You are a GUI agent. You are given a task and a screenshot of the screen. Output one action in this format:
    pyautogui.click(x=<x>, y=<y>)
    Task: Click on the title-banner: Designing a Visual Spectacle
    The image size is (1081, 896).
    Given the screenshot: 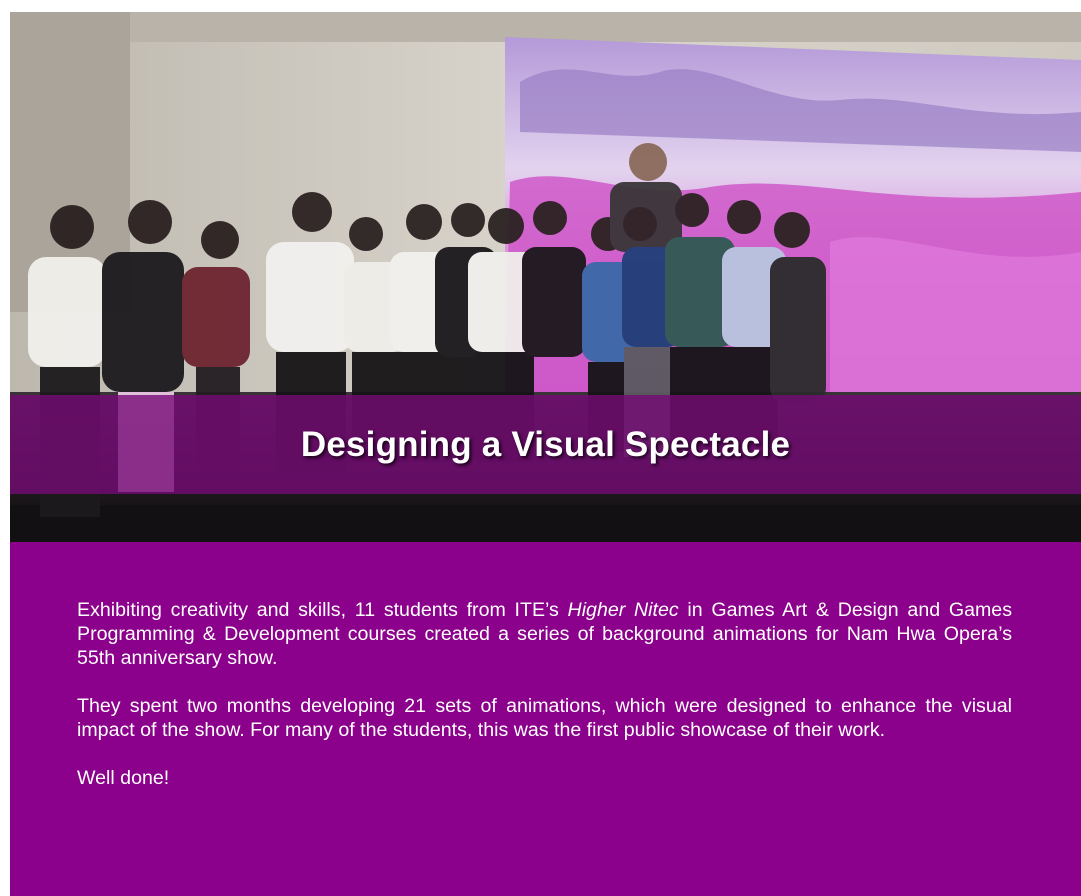 What is the action you would take?
    pyautogui.click(x=545, y=444)
    